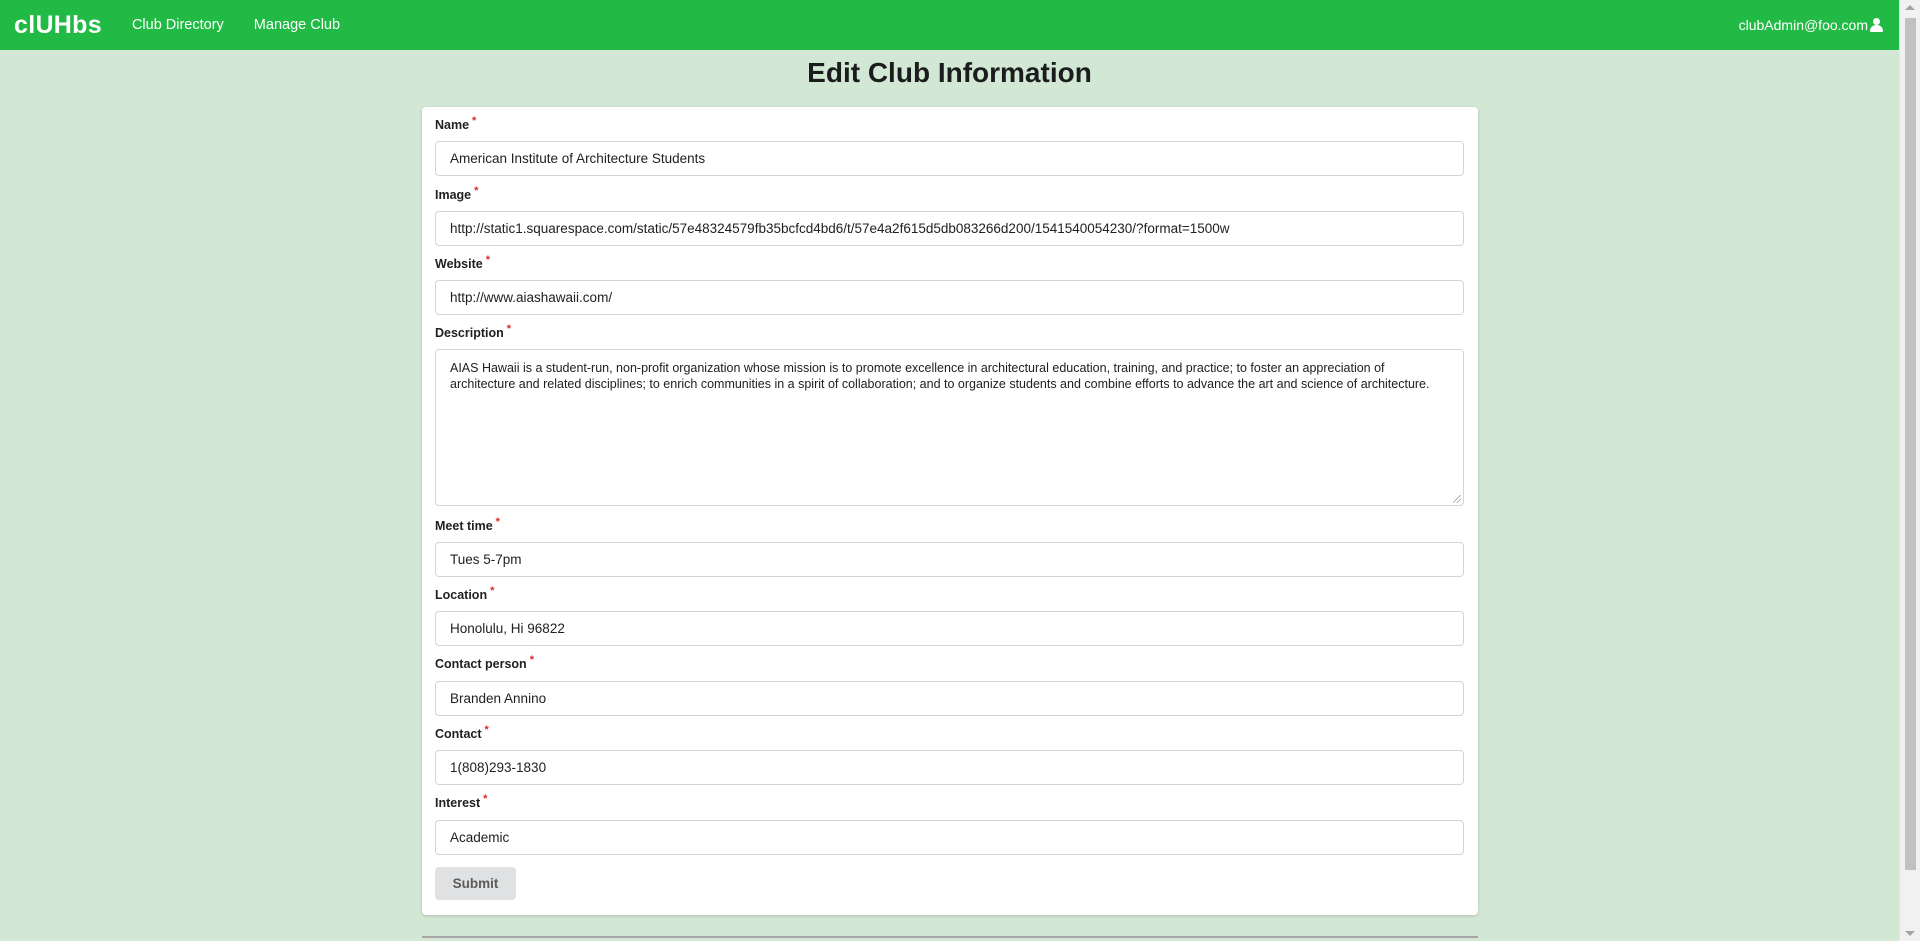 Image resolution: width=1920 pixels, height=941 pixels. I want to click on meet-time-input: Tues 5-7pm, so click(949, 559).